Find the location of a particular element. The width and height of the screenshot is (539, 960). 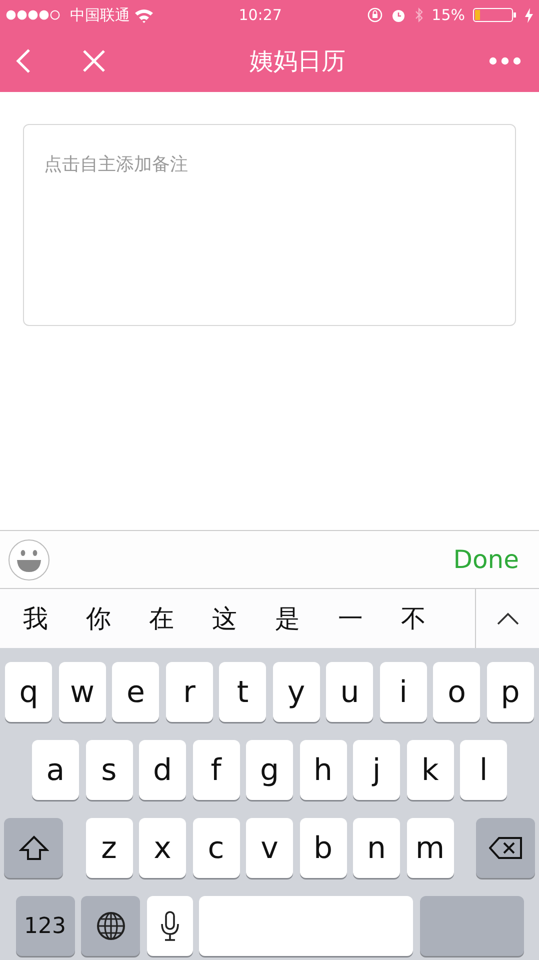

letter-key: o is located at coordinates (456, 692).